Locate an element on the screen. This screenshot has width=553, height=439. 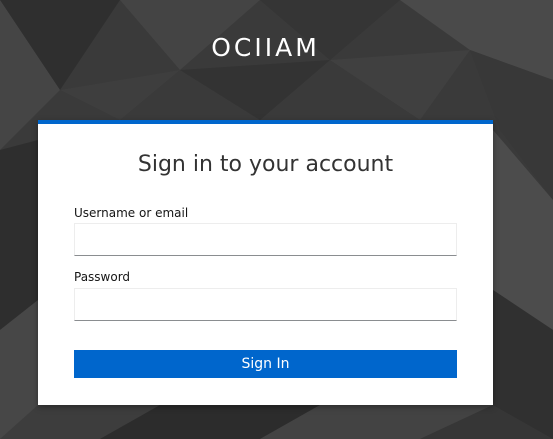
login-title: Sign in to your account is located at coordinates (265, 164).